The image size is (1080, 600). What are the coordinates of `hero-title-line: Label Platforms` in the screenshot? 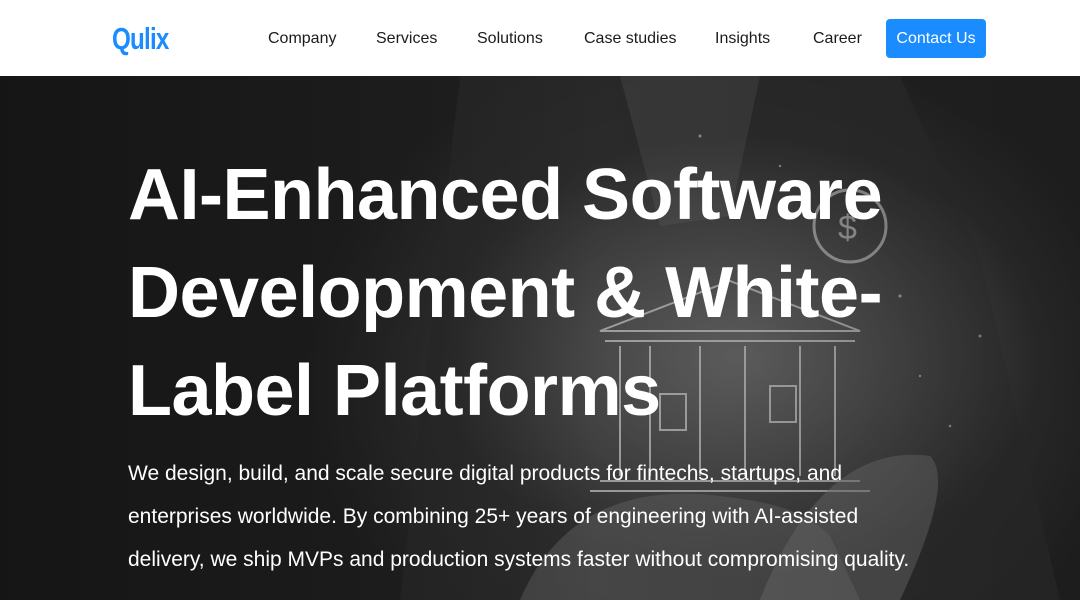 It's located at (394, 391).